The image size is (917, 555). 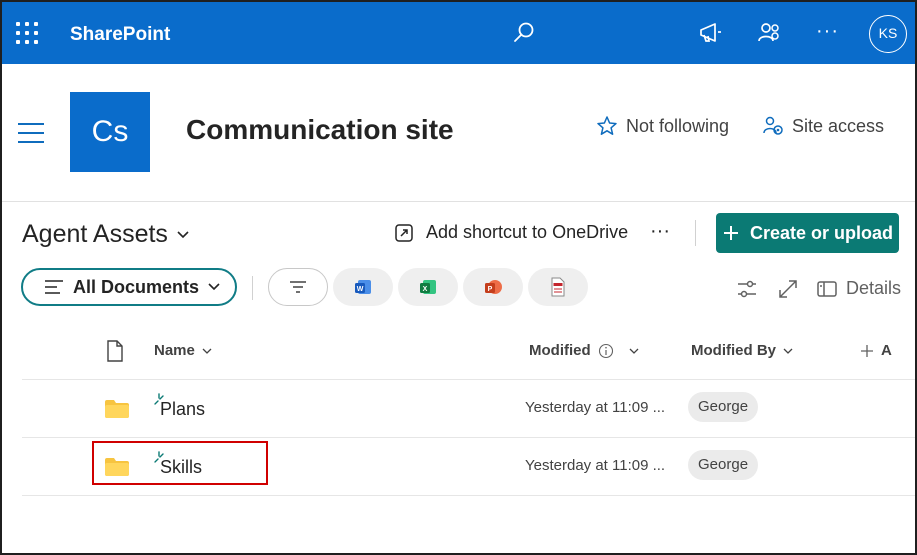 What do you see at coordinates (252, 288) in the screenshot?
I see `filter-divider` at bounding box center [252, 288].